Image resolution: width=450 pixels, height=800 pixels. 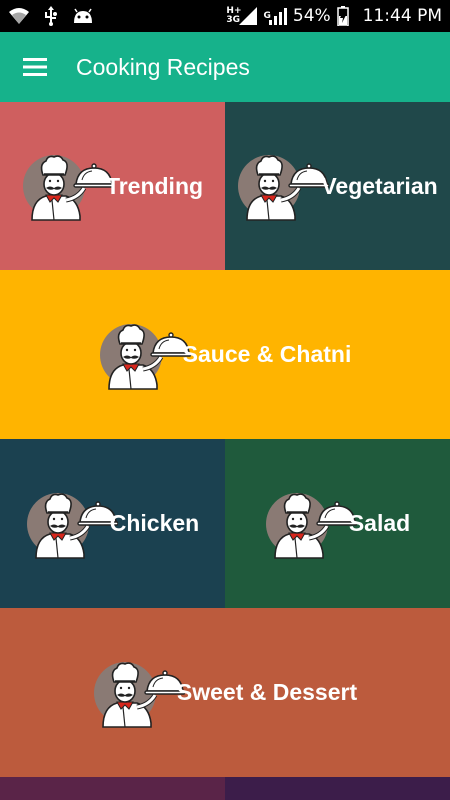 What do you see at coordinates (233, 20) in the screenshot?
I see `network-type-1-sub: 3G` at bounding box center [233, 20].